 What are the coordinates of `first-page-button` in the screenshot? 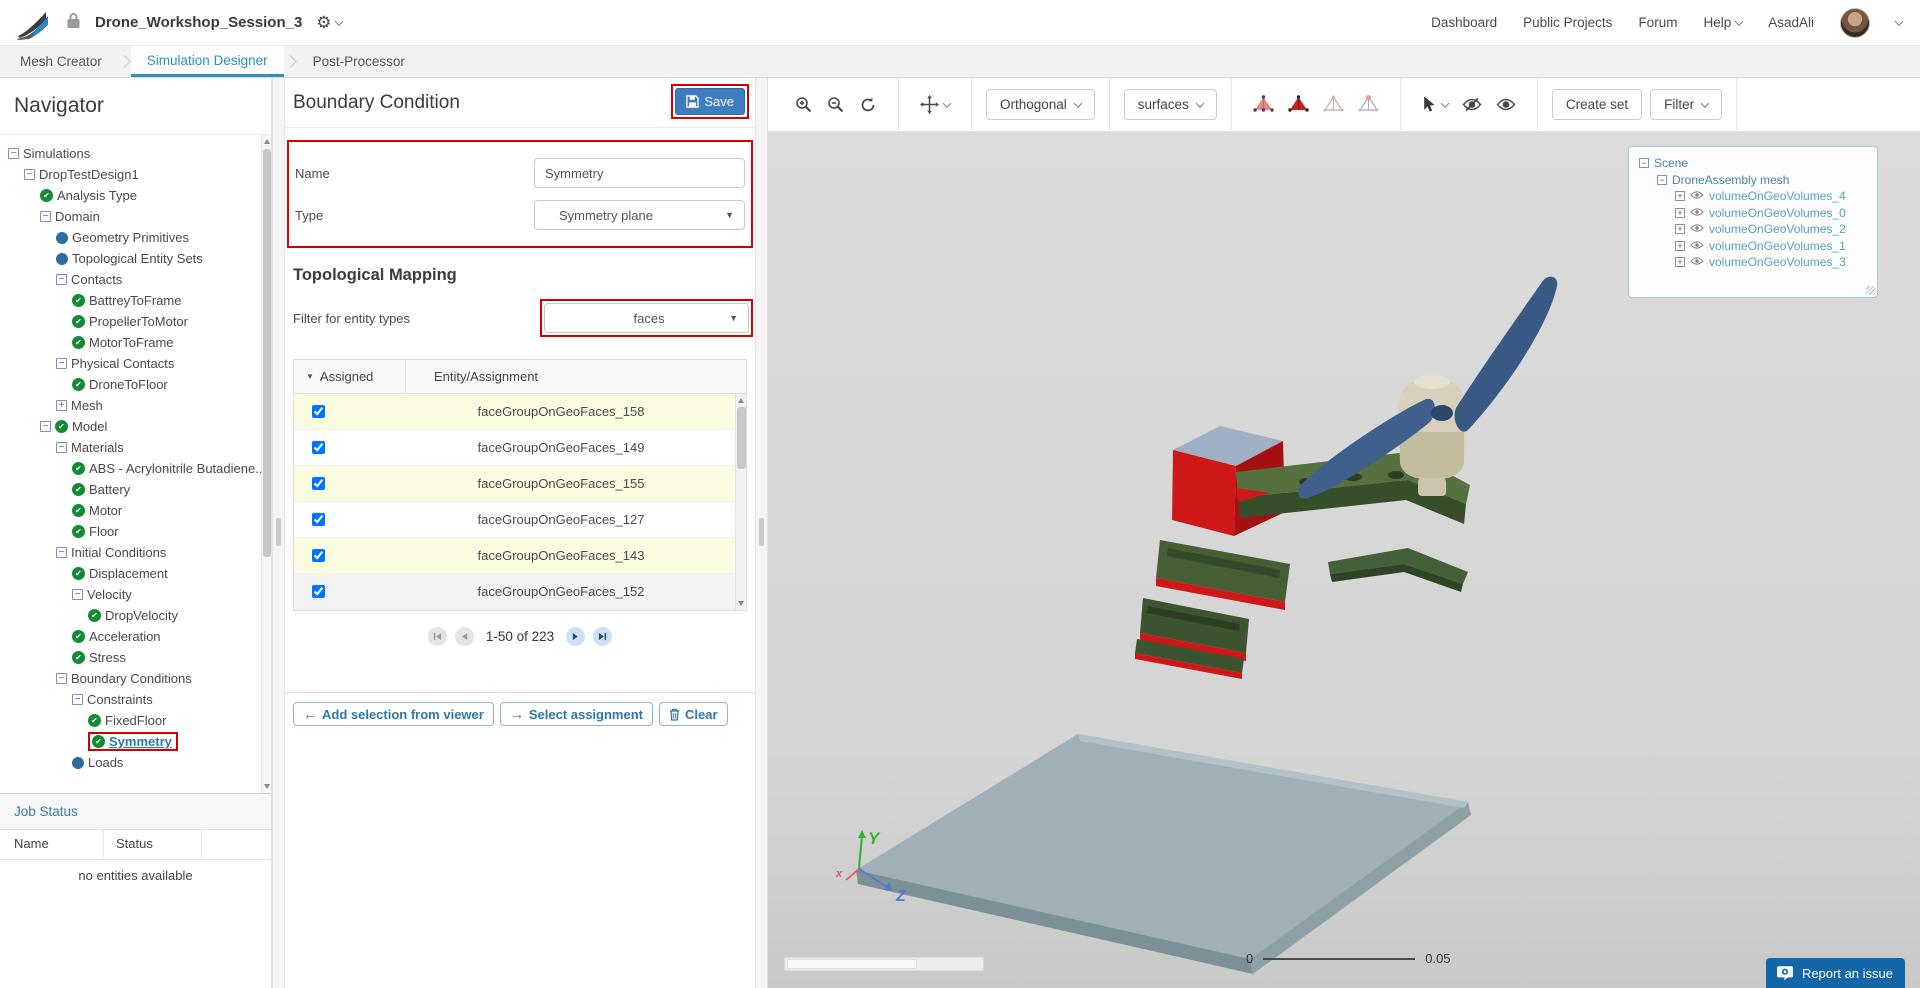 It's located at (437, 636).